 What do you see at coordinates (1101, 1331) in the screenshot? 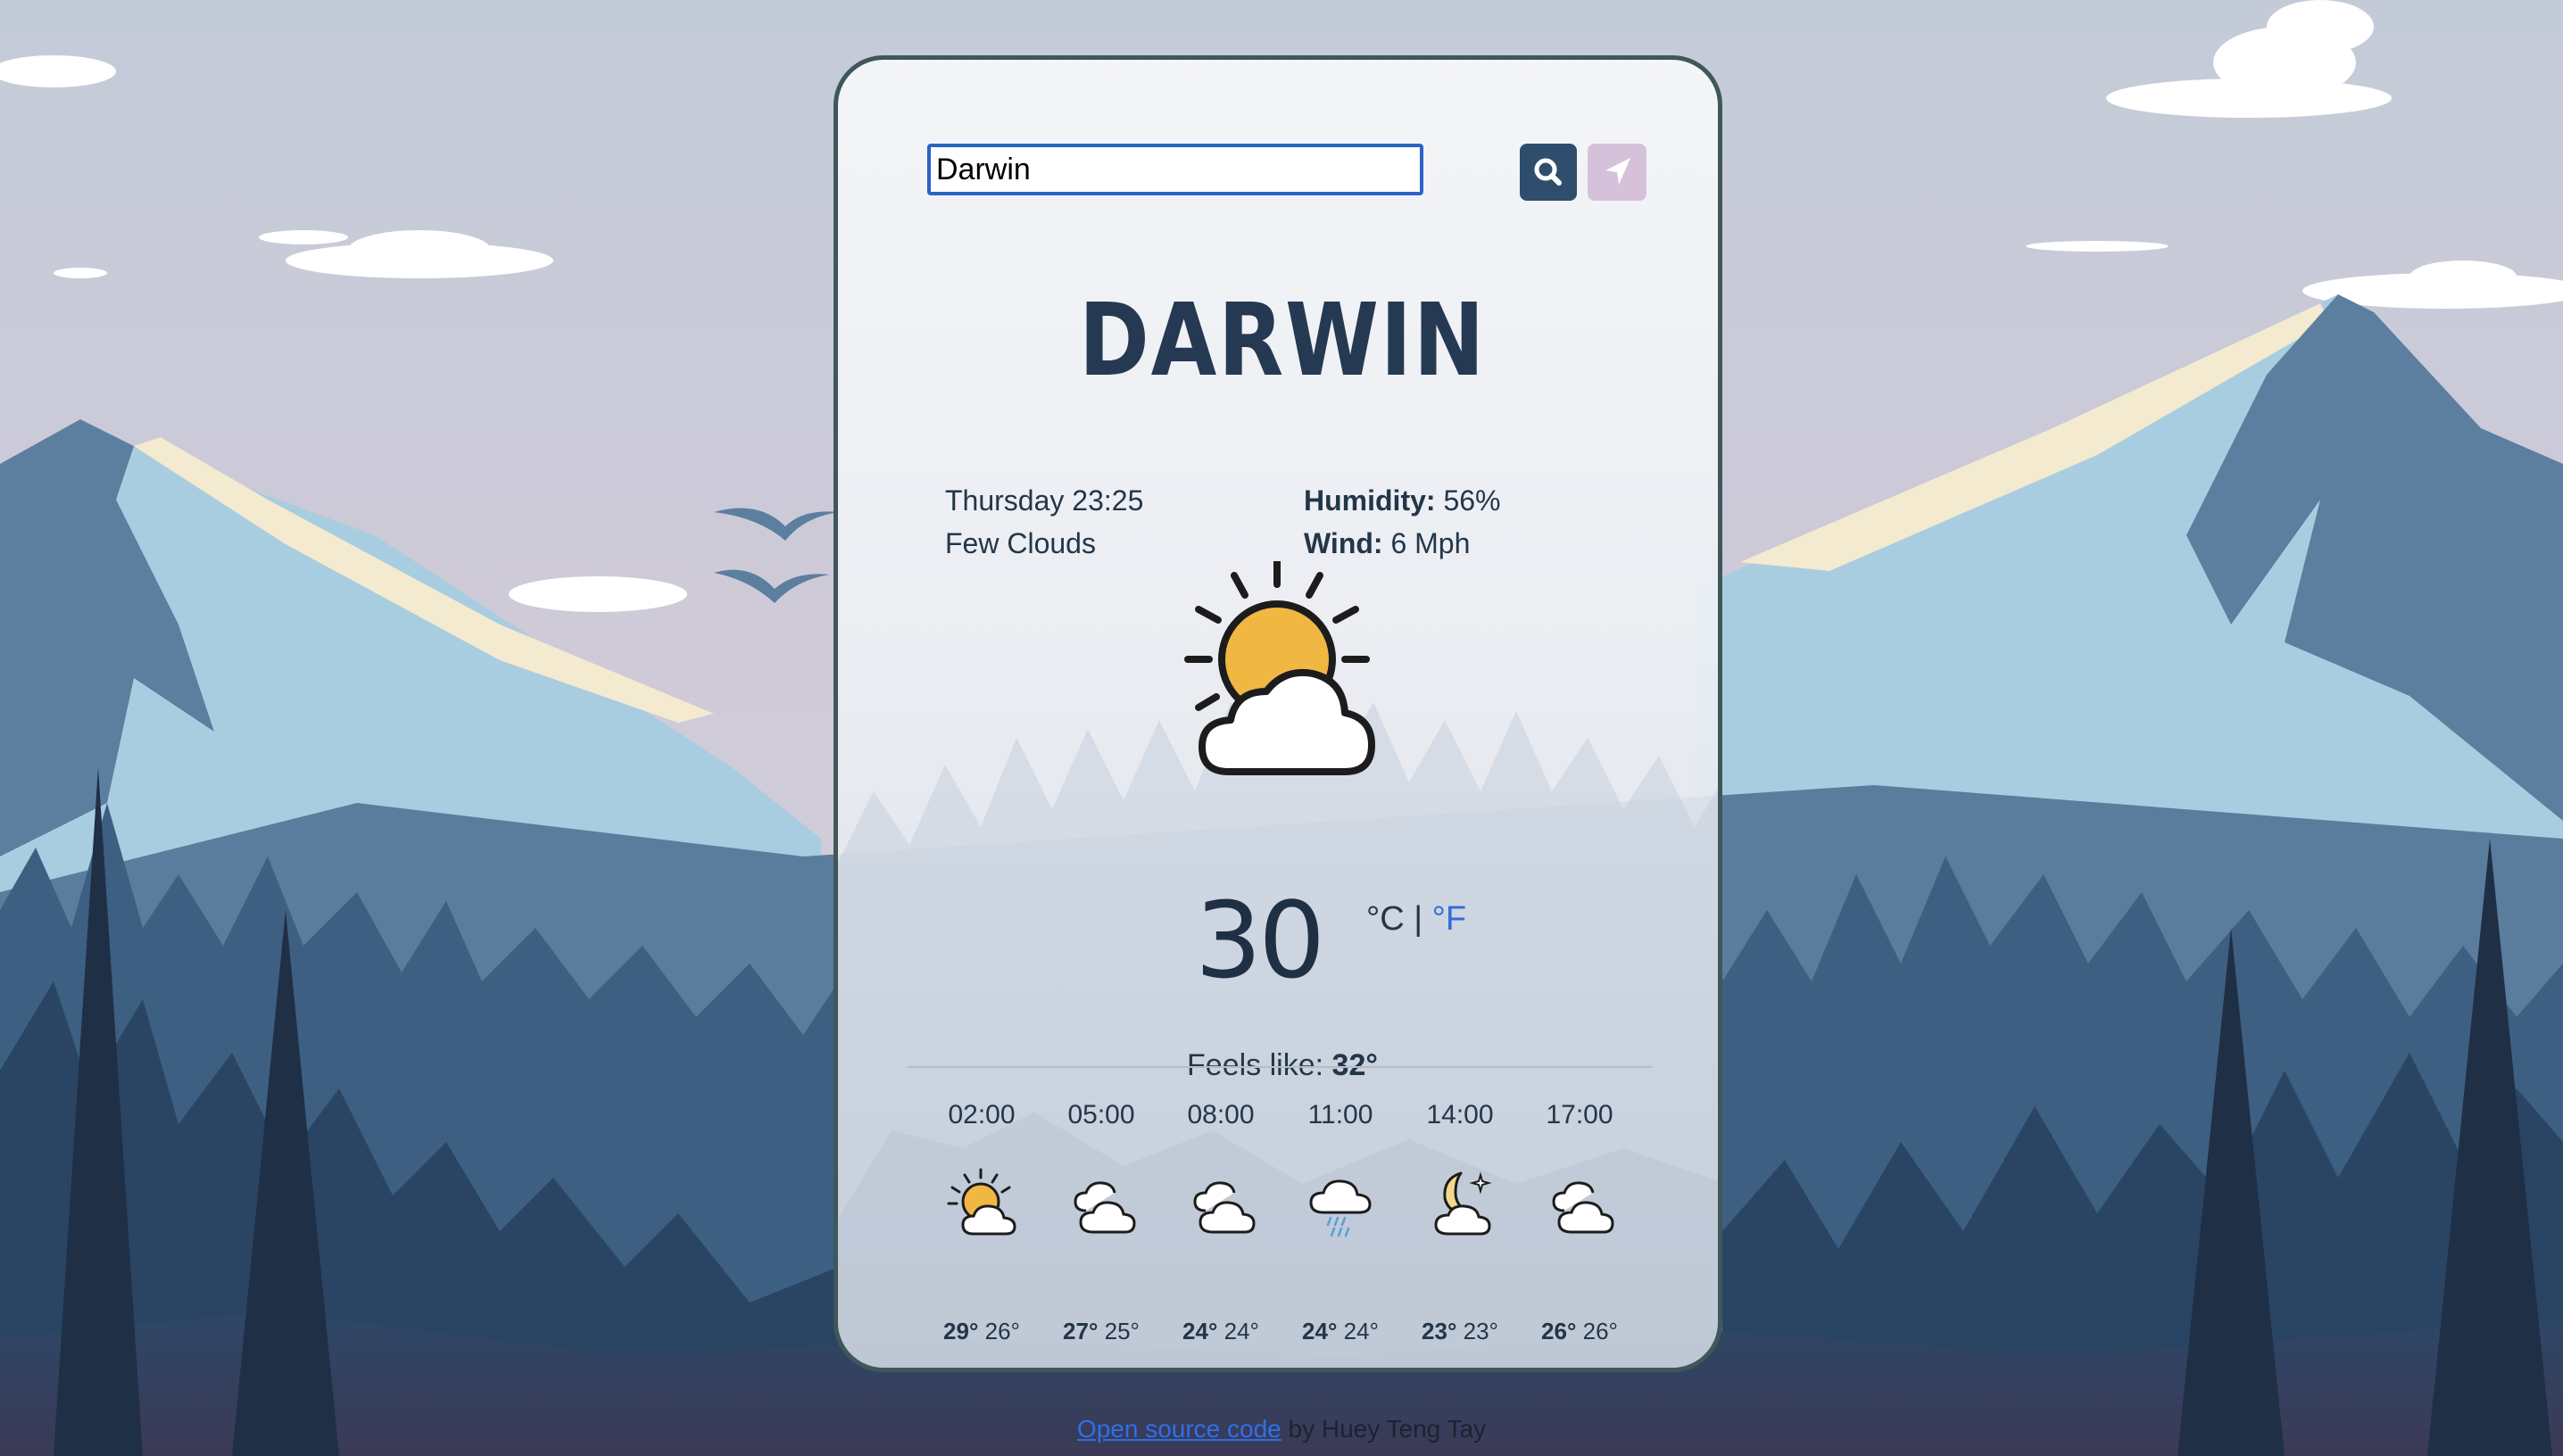
I see `forecast-temps: 27° 25°` at bounding box center [1101, 1331].